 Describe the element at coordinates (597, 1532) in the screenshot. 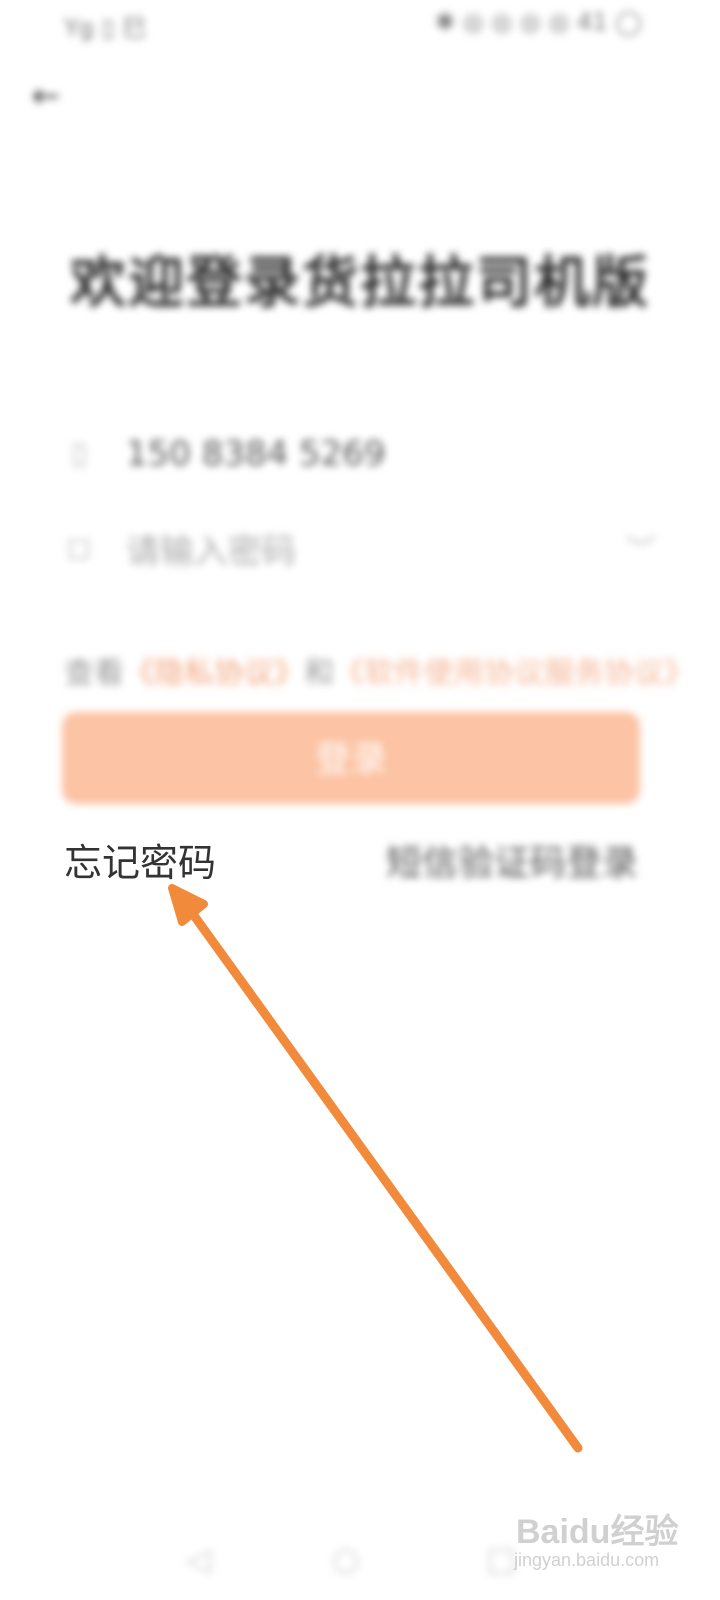

I see `watermark-brand: Baidu经验` at that location.